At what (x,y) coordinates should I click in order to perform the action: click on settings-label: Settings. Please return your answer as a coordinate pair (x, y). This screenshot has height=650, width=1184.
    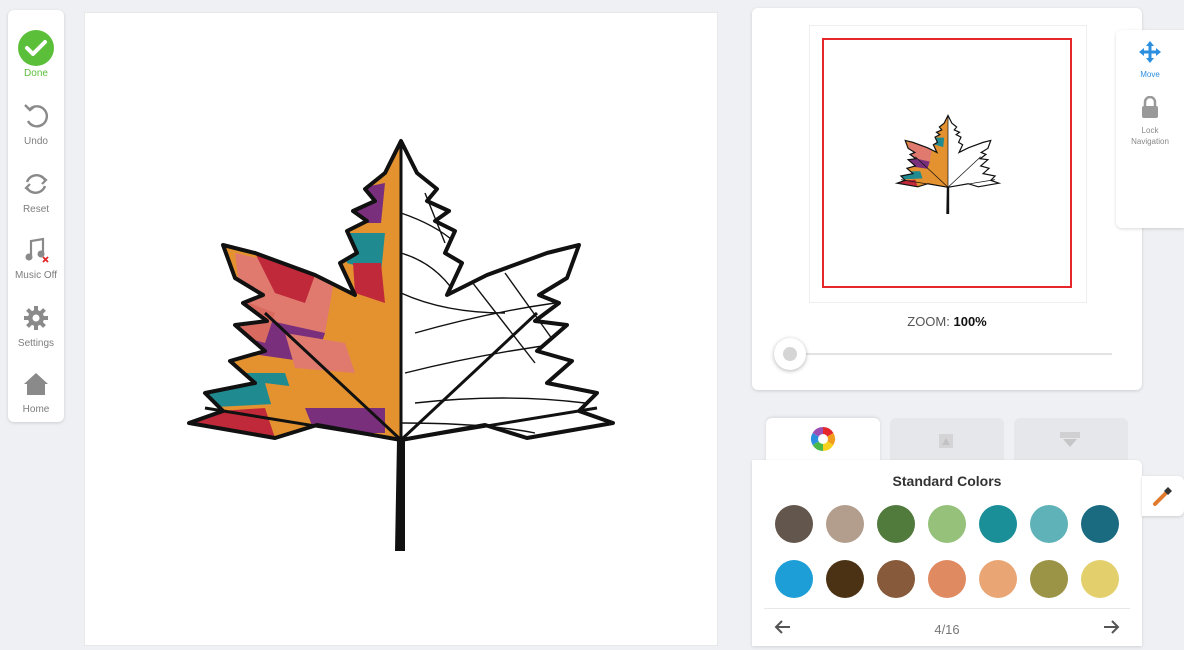
    Looking at the image, I should click on (36, 343).